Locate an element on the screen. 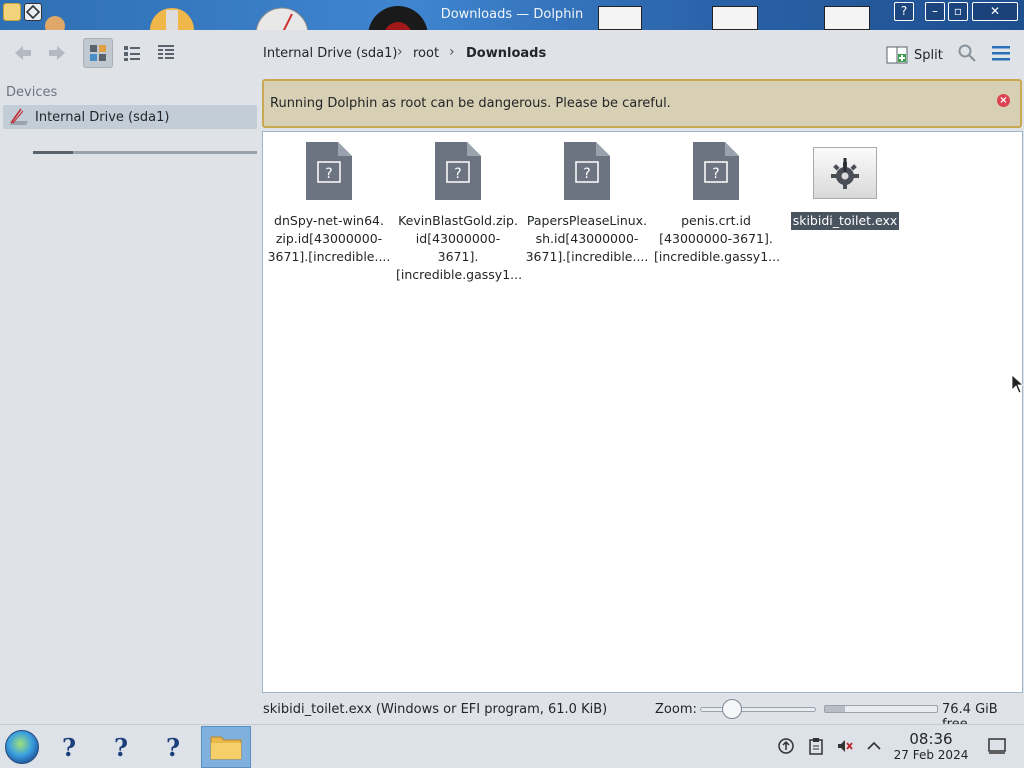  help-button: ? is located at coordinates (904, 11).